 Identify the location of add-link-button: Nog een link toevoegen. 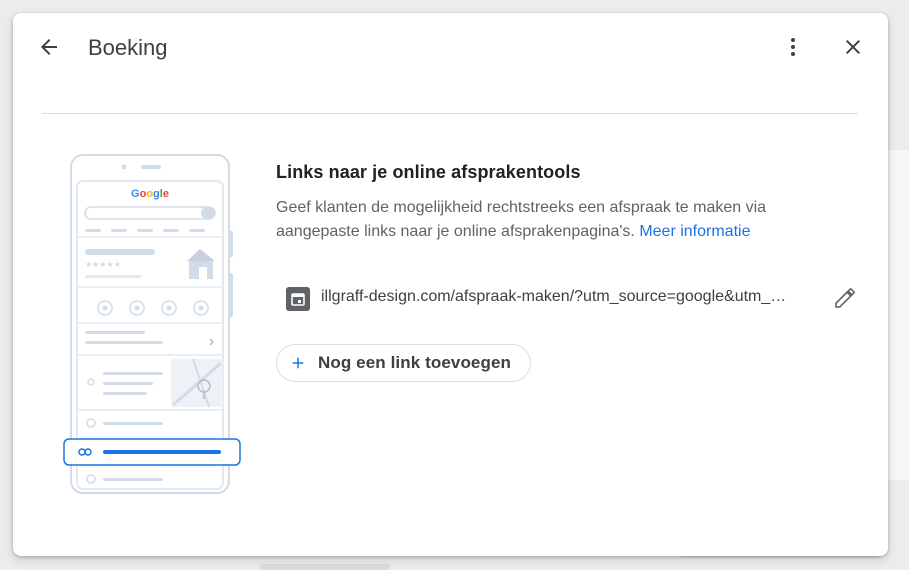
(404, 363).